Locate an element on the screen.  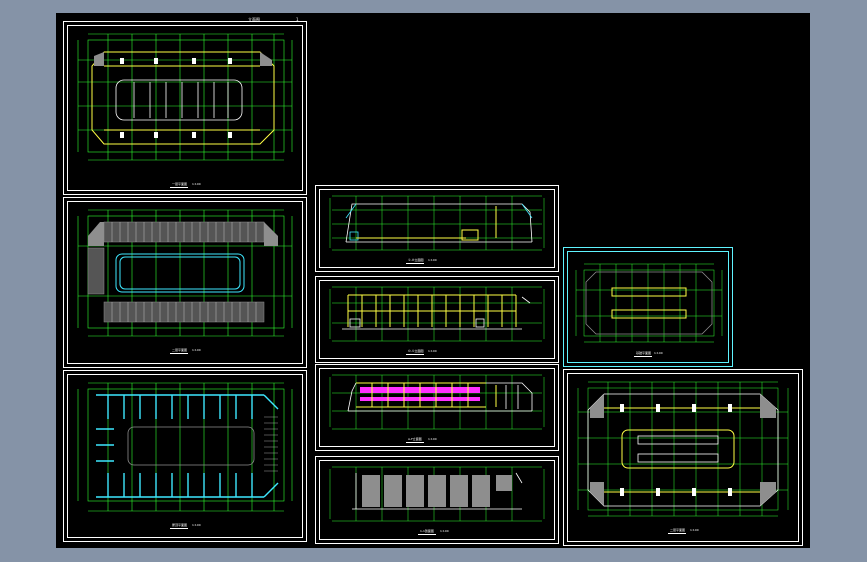
sheet-2-plan is located at coordinates (185, 276).